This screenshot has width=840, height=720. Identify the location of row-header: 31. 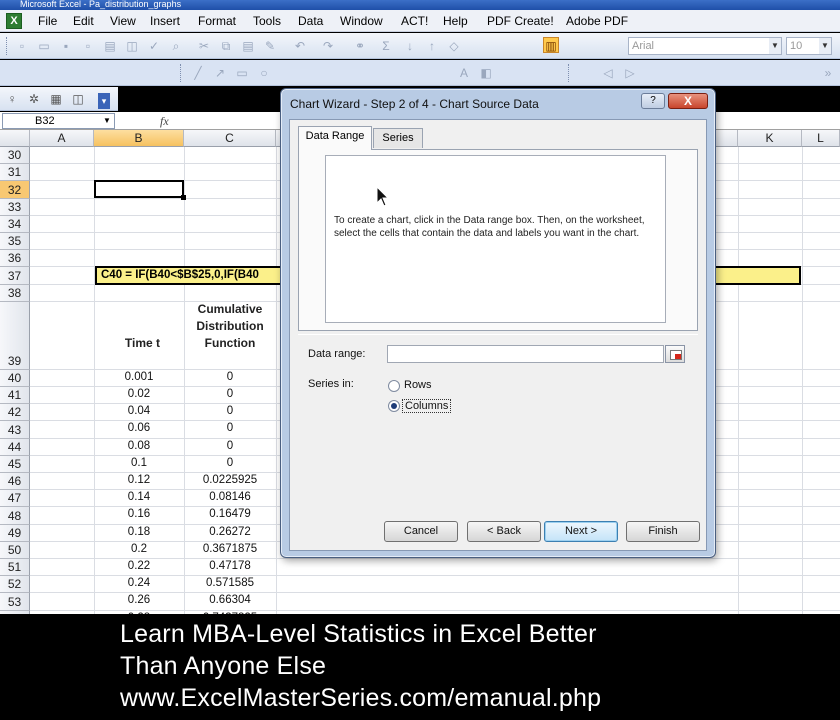
(15, 173).